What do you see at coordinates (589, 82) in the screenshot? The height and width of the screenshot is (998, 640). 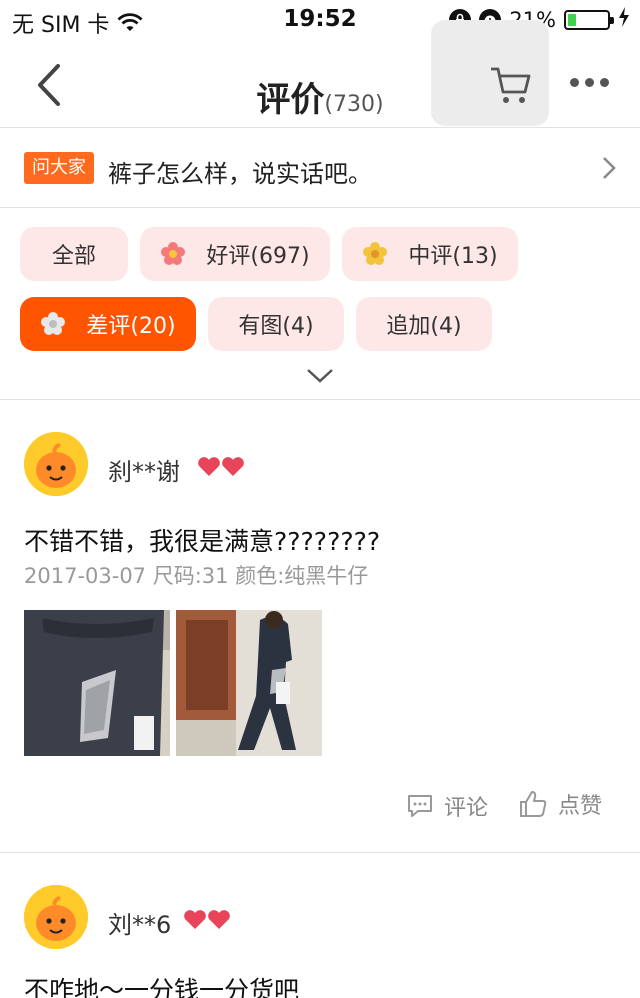 I see `more-icon` at bounding box center [589, 82].